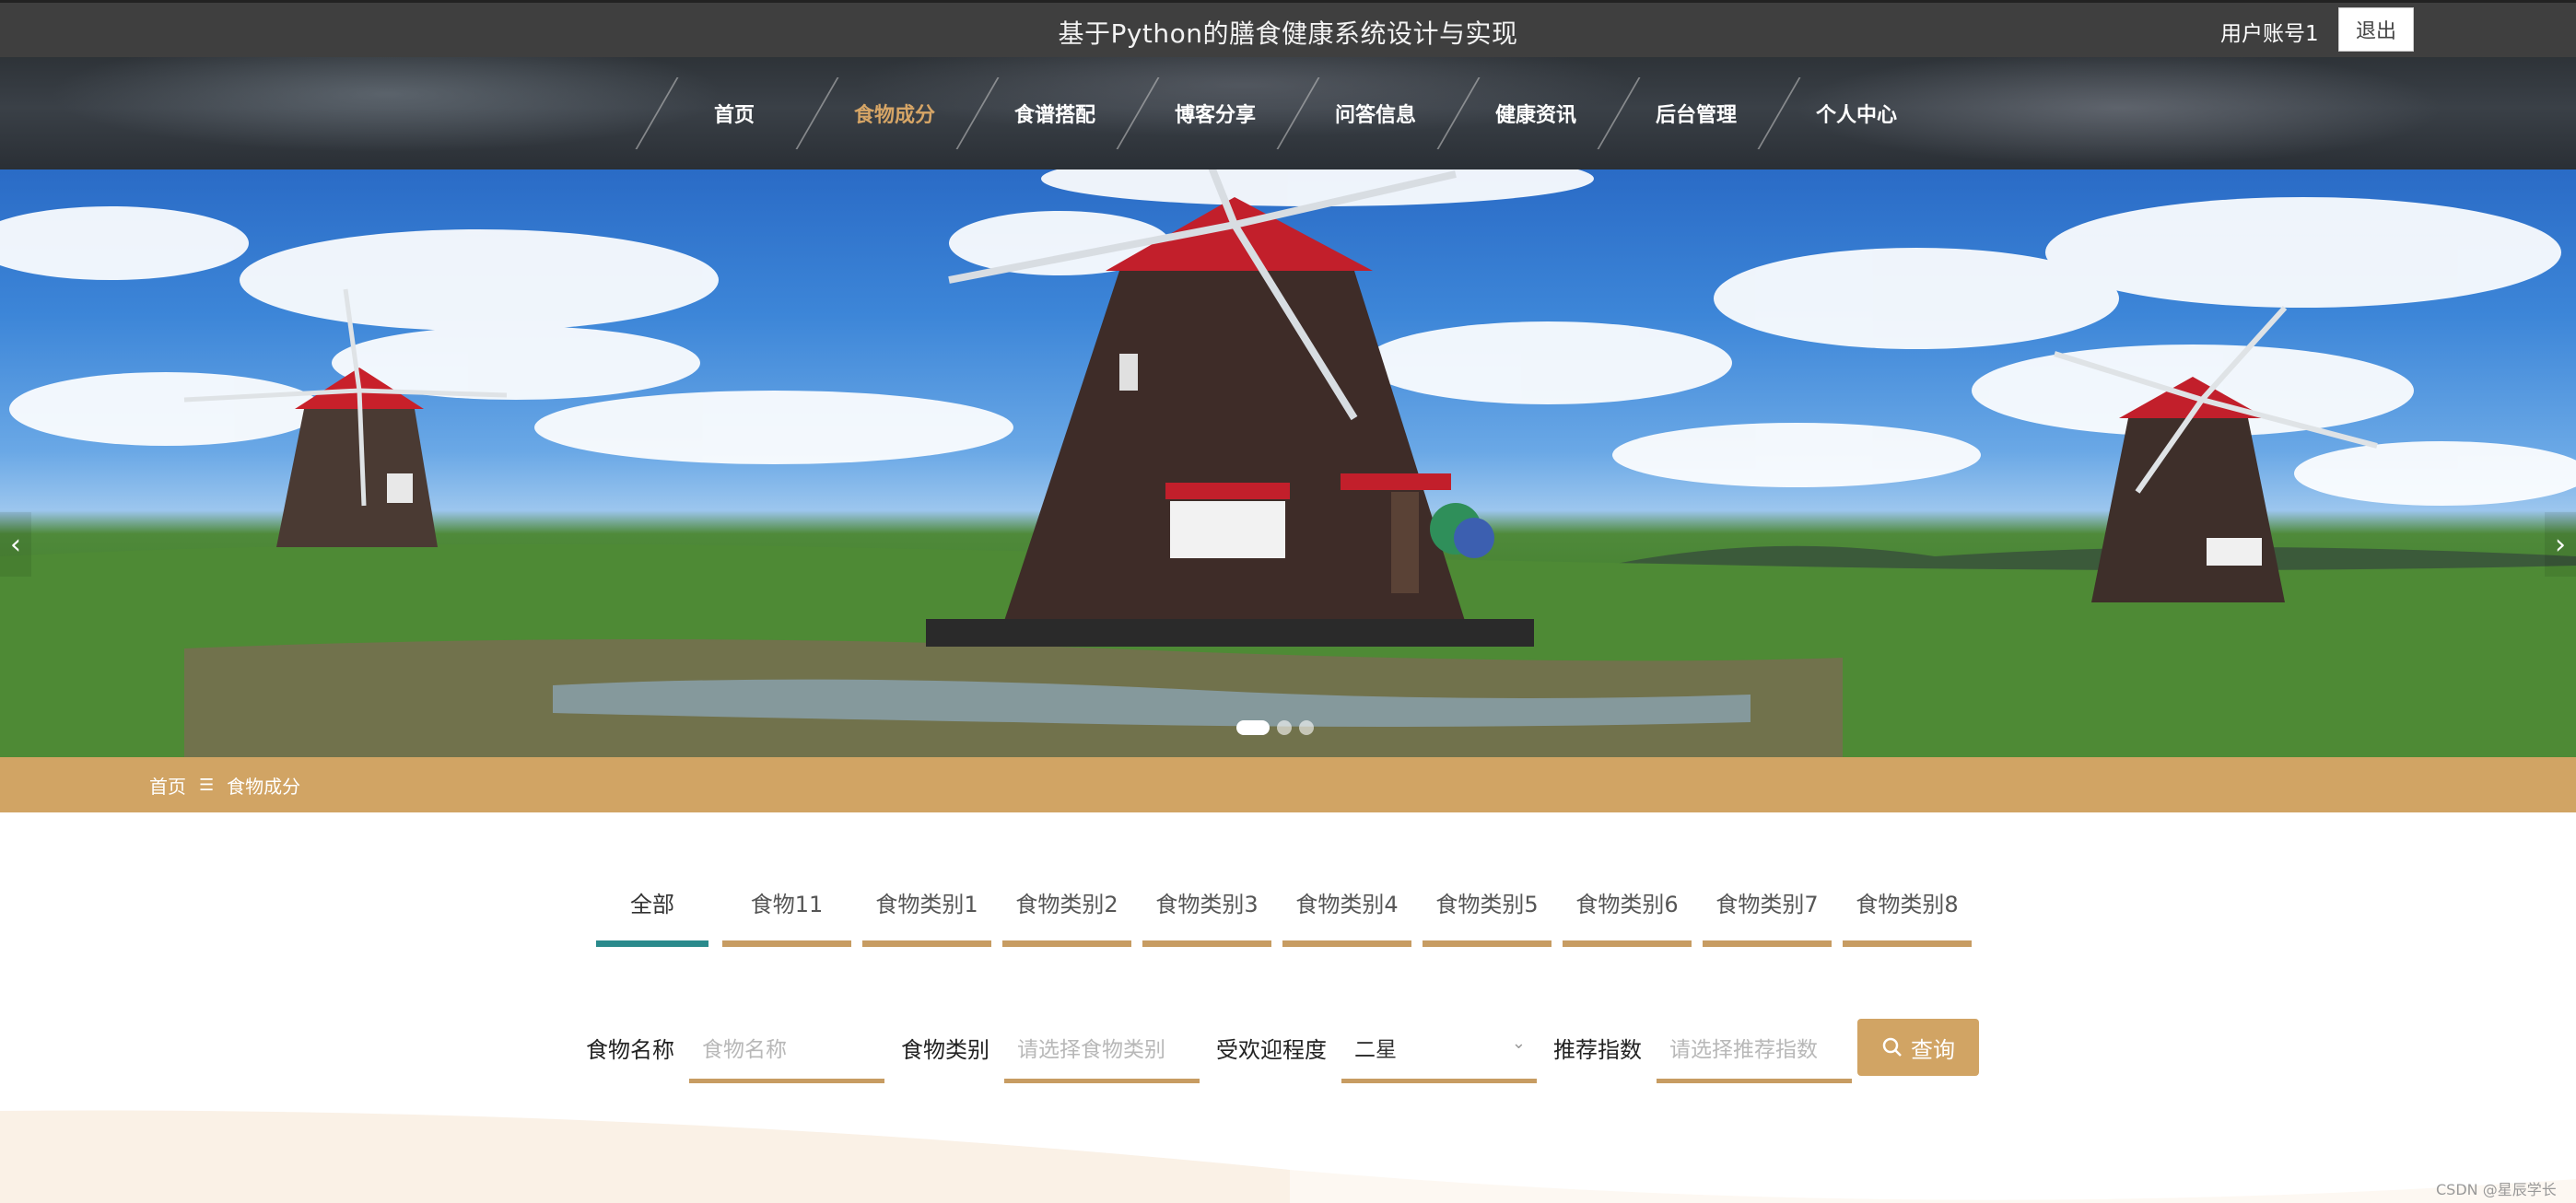  Describe the element at coordinates (1375, 115) in the screenshot. I see `nav-label: 问答信息` at that location.